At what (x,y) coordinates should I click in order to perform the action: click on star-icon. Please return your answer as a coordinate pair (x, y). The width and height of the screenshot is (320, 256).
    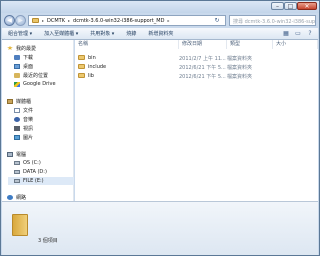
    Looking at the image, I should click on (10, 48).